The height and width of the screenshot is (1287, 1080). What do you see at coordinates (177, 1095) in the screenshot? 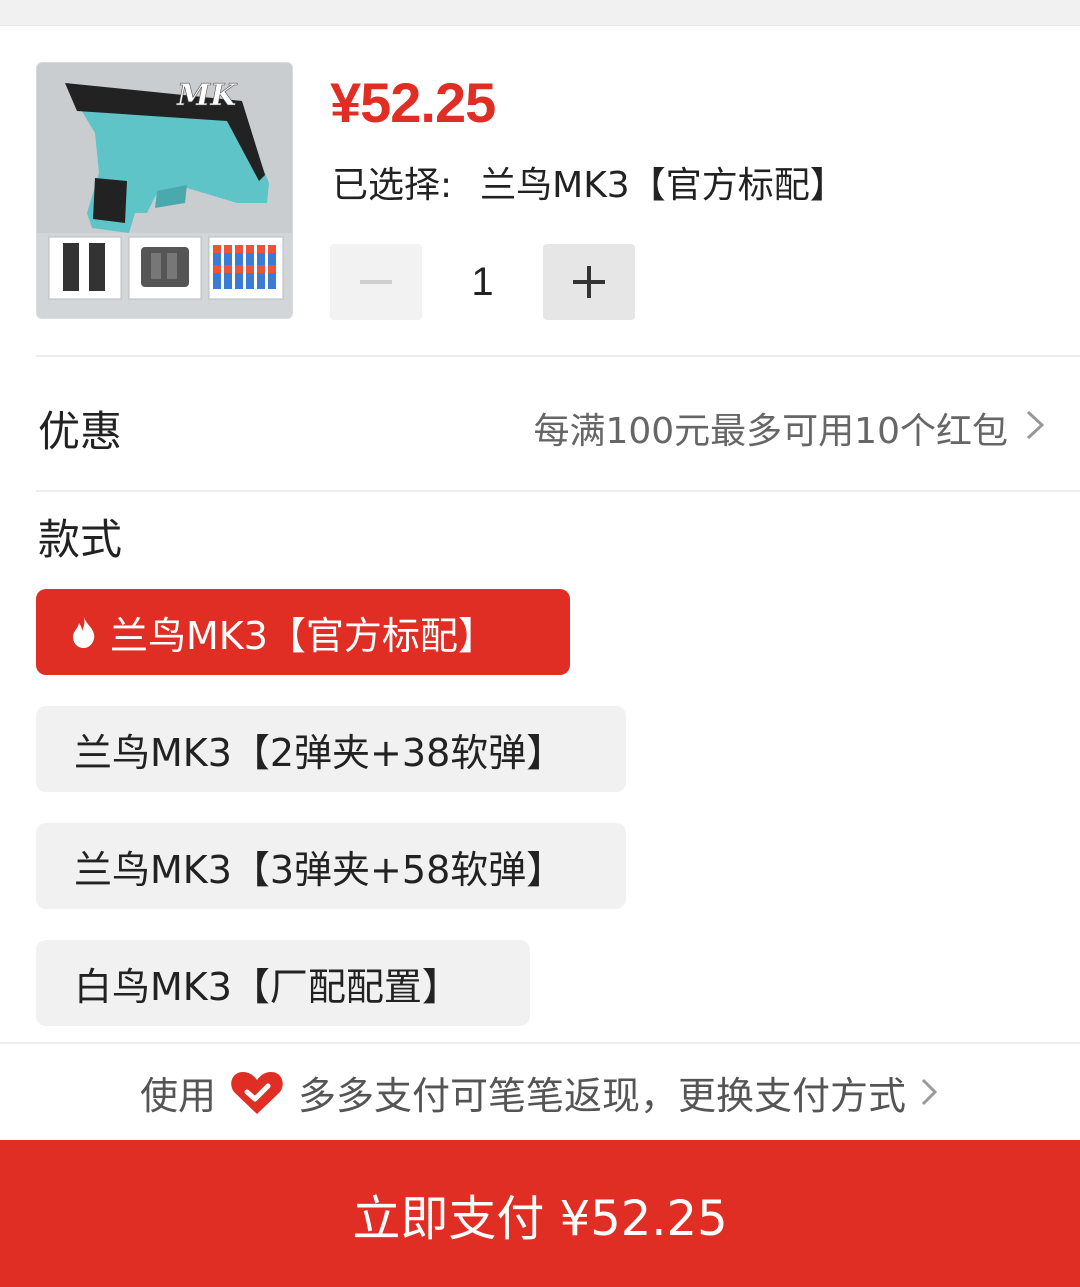
I see `payment-hint-prefix: 使用` at bounding box center [177, 1095].